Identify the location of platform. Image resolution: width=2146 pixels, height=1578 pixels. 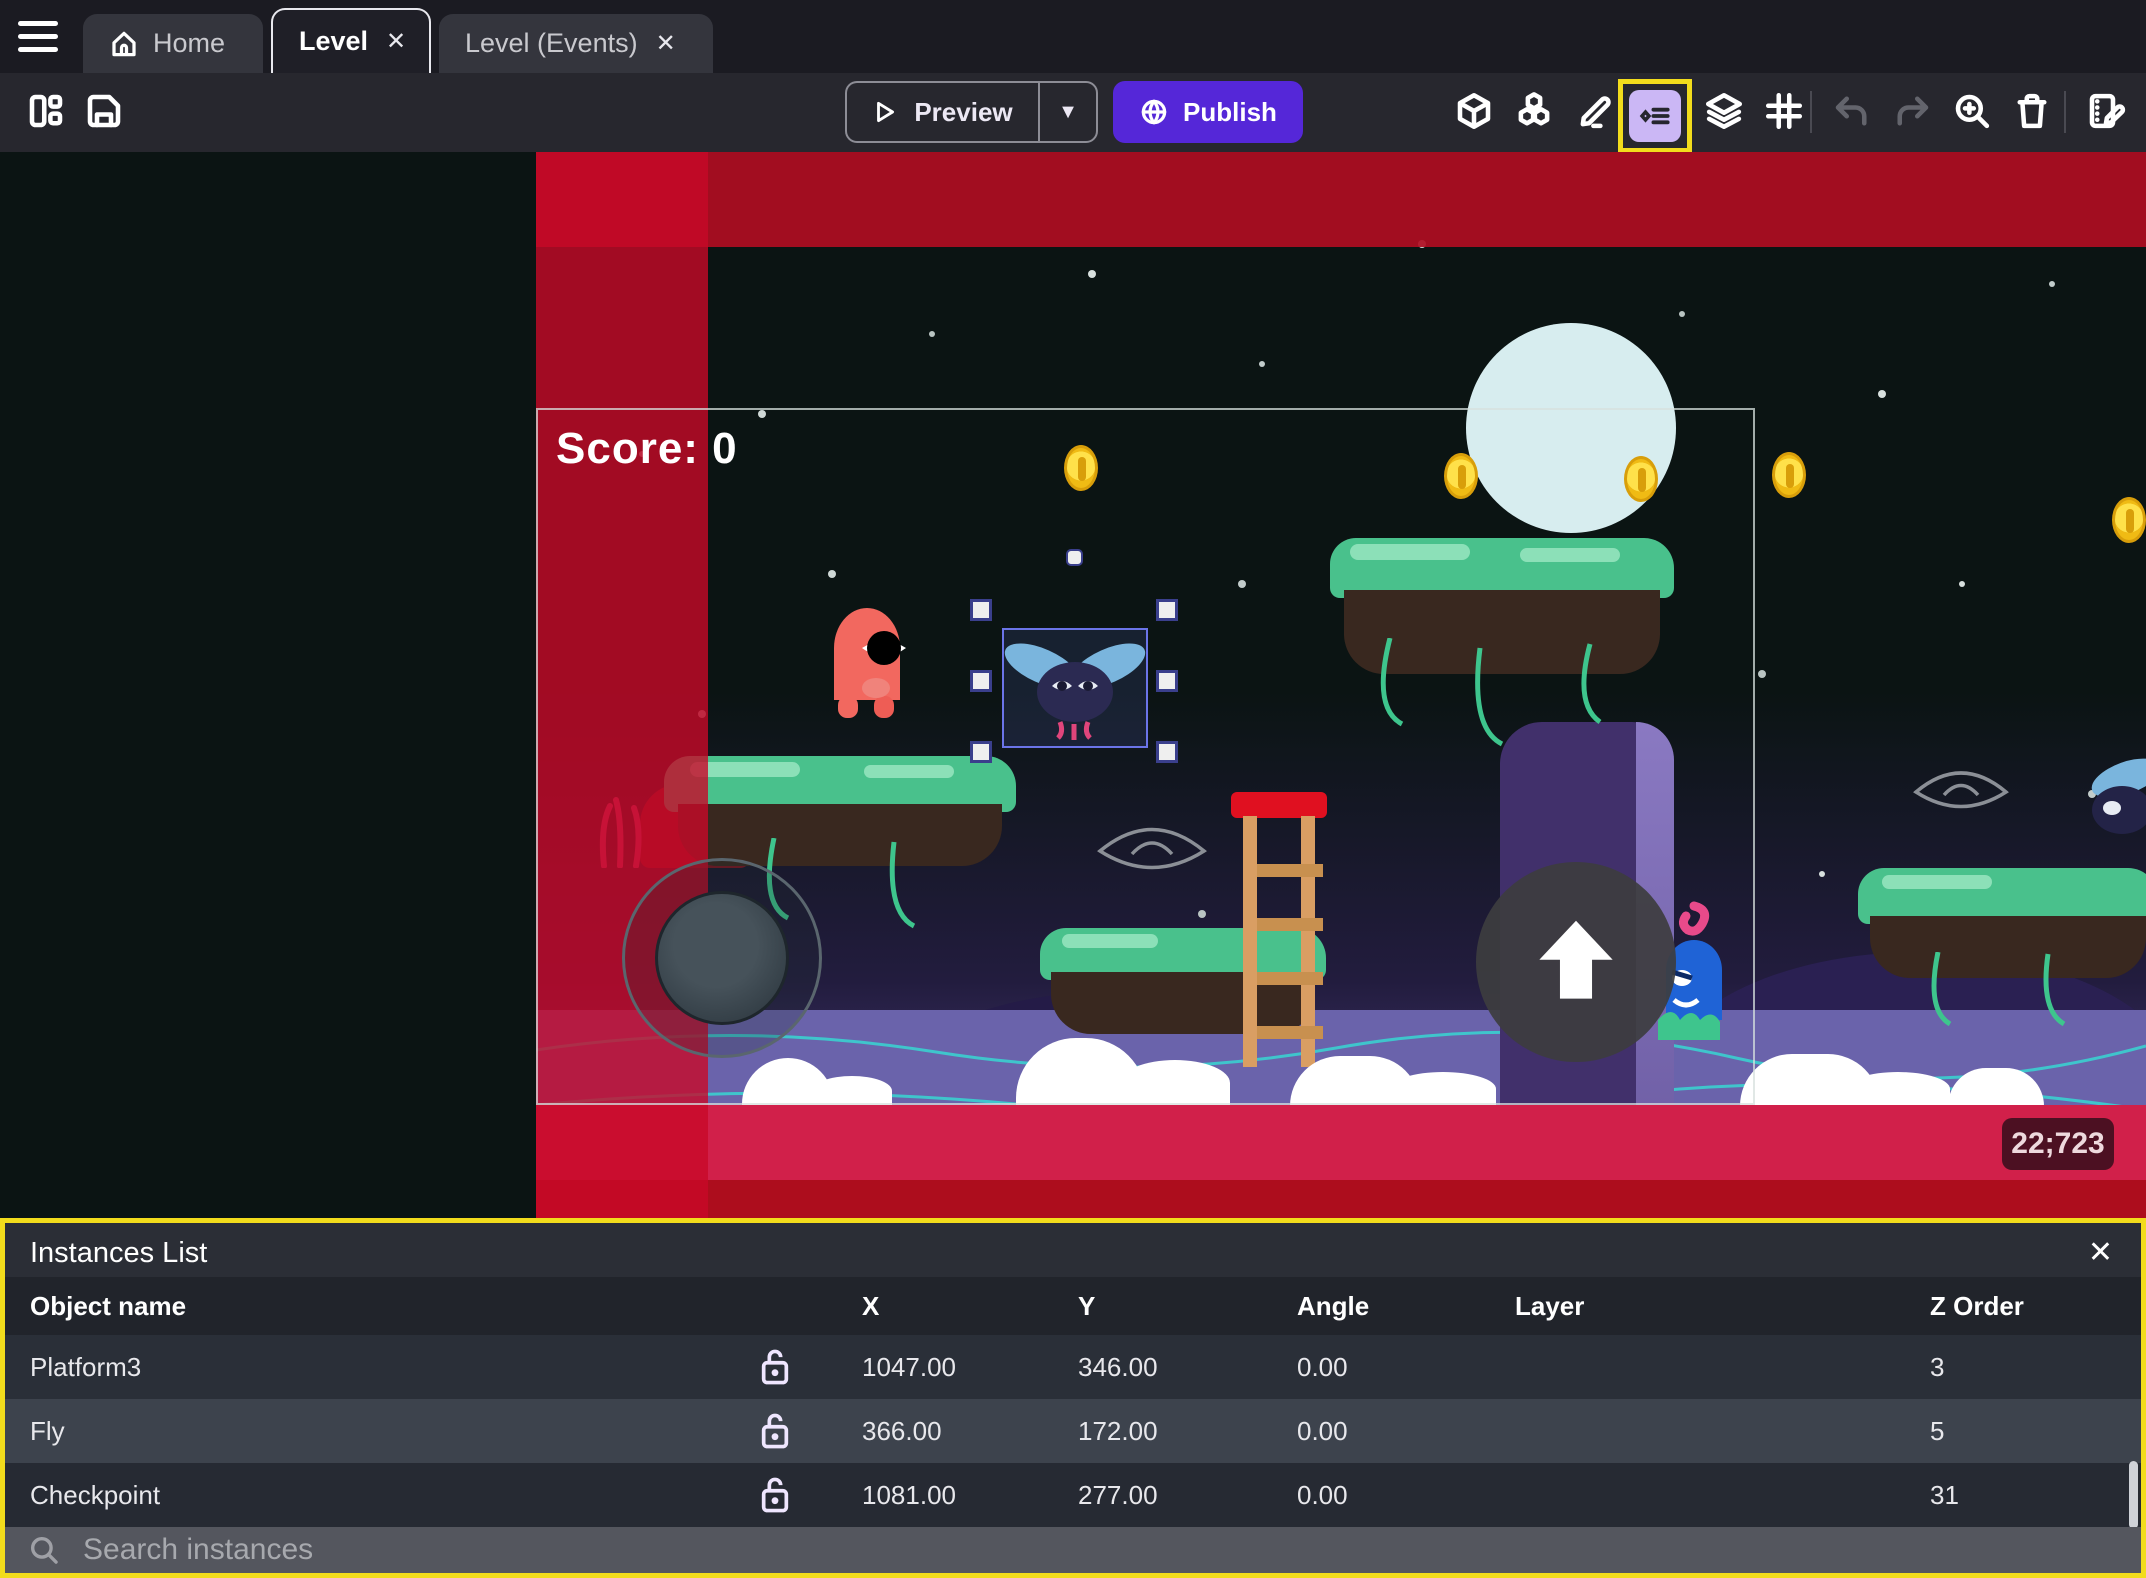
(2002, 947).